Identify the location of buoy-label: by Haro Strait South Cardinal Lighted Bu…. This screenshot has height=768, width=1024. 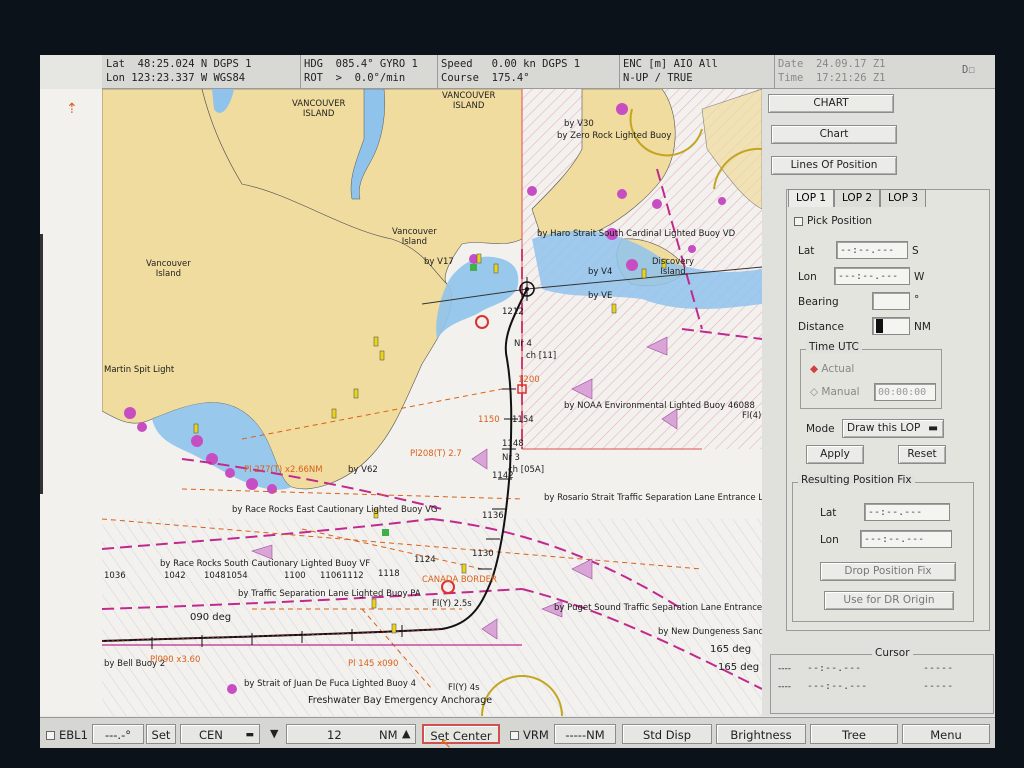
(636, 234).